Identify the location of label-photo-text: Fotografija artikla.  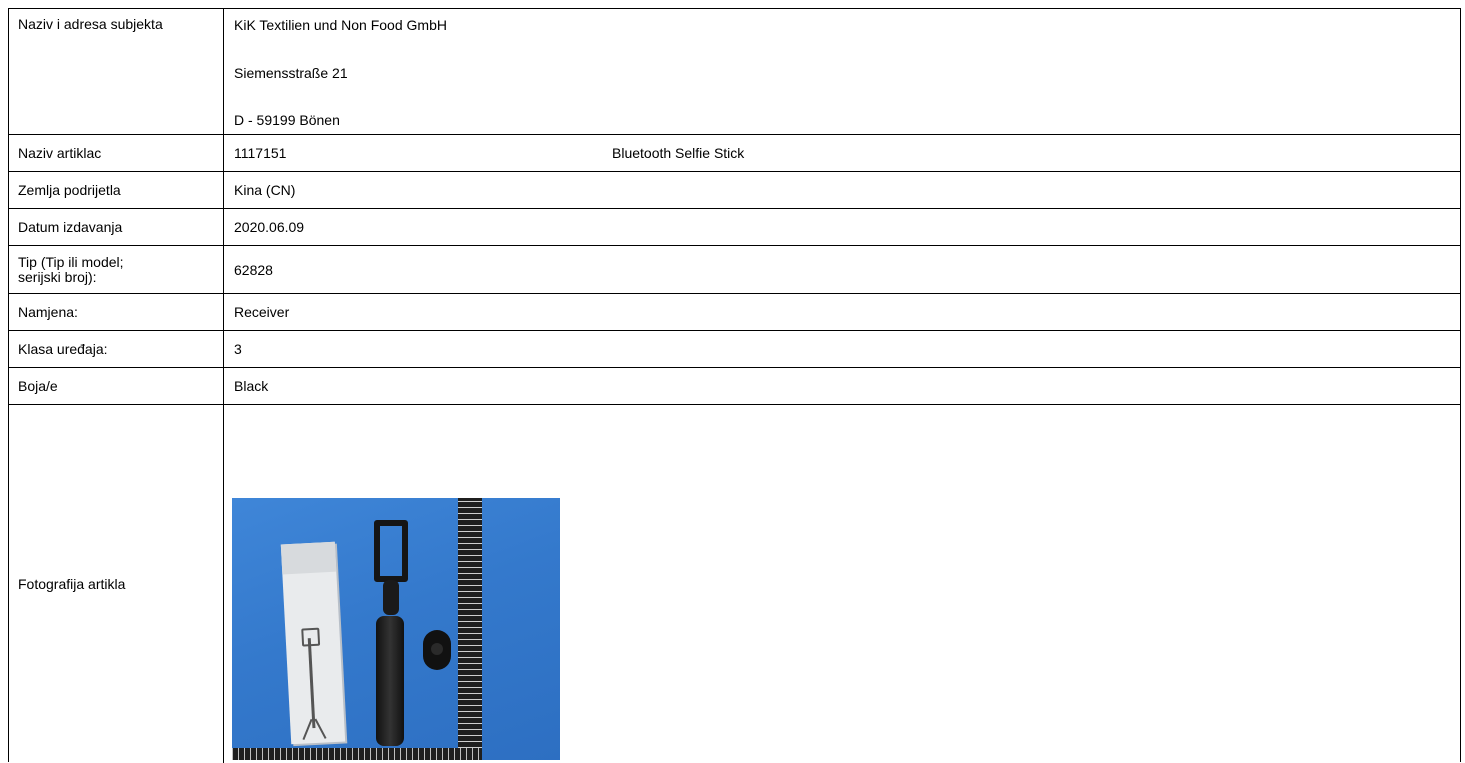
(72, 583).